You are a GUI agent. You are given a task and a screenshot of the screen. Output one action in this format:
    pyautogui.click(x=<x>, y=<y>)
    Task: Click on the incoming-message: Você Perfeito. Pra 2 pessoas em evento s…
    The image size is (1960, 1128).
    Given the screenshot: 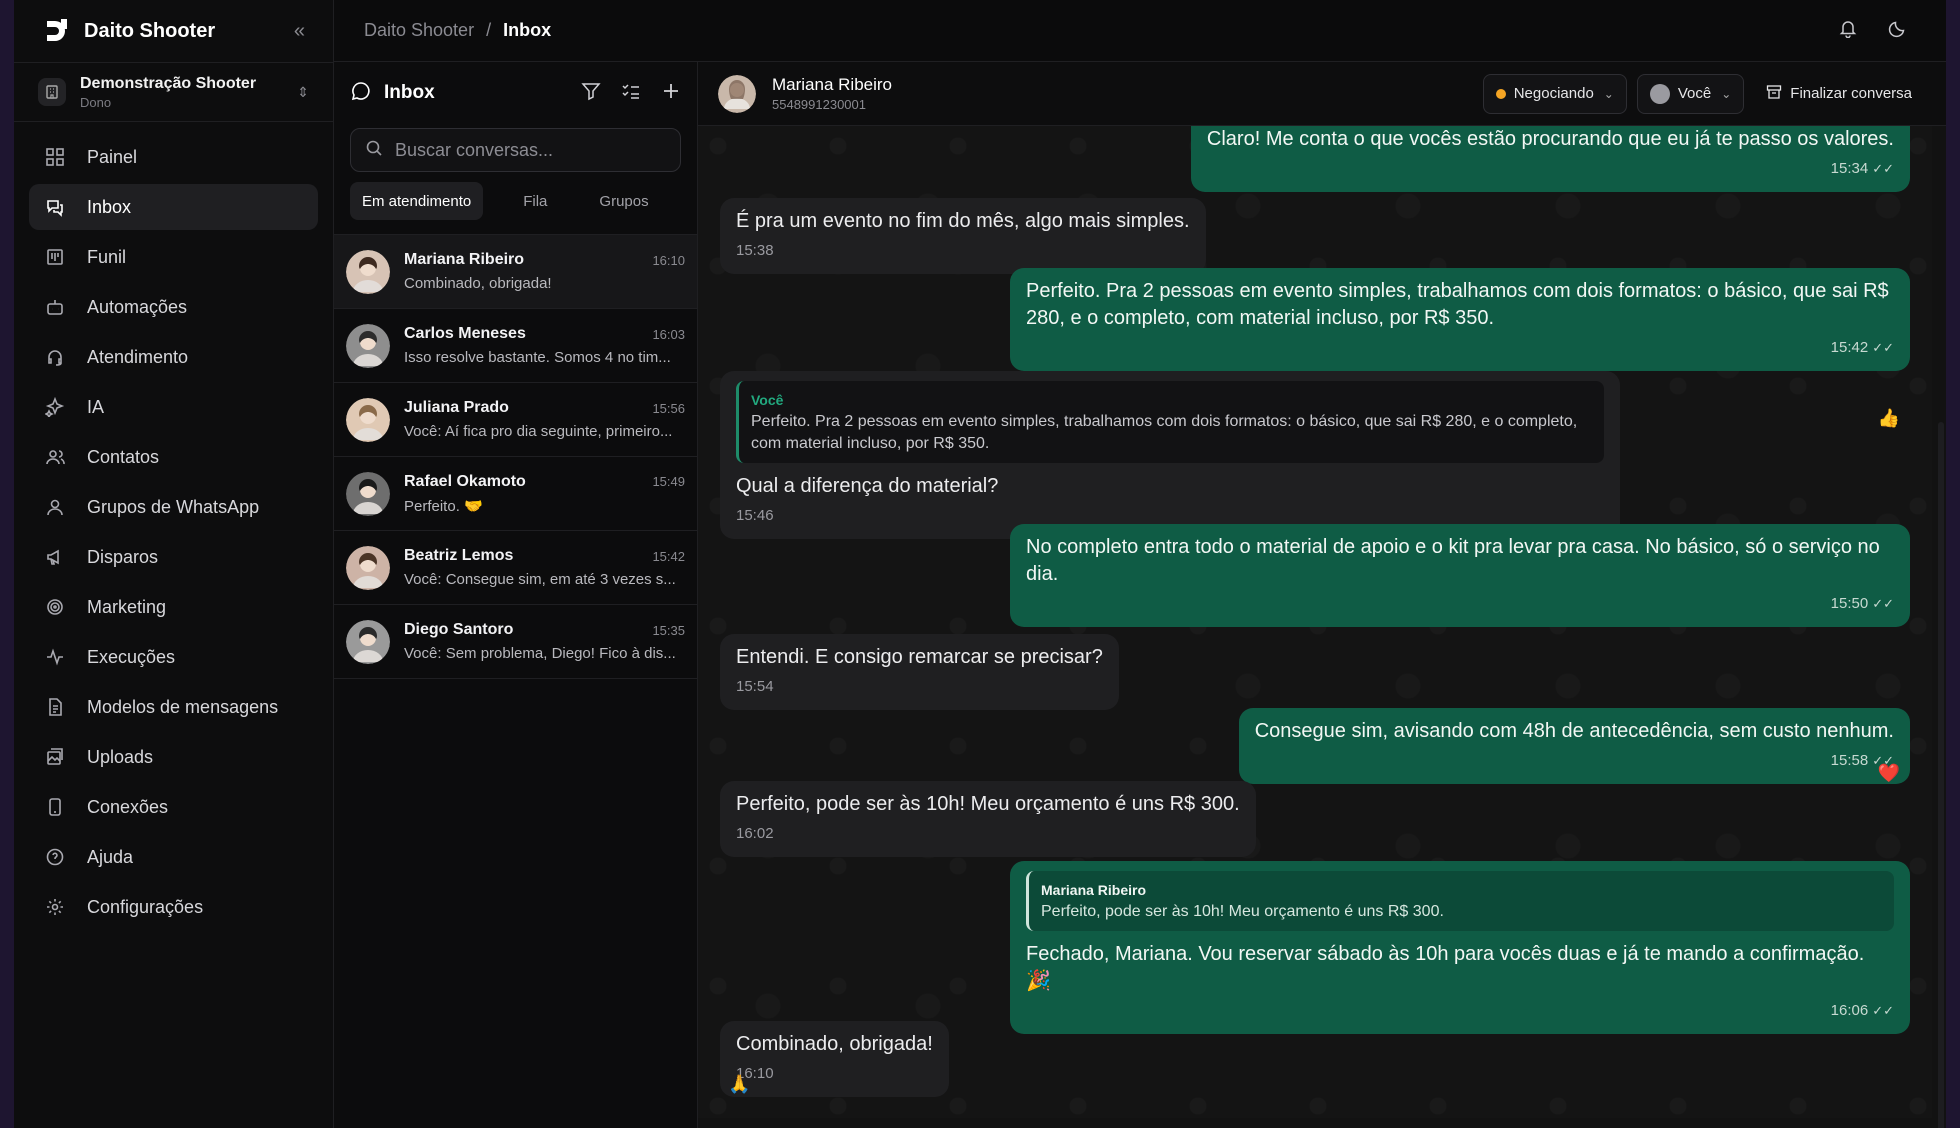 What is the action you would take?
    pyautogui.click(x=1170, y=455)
    